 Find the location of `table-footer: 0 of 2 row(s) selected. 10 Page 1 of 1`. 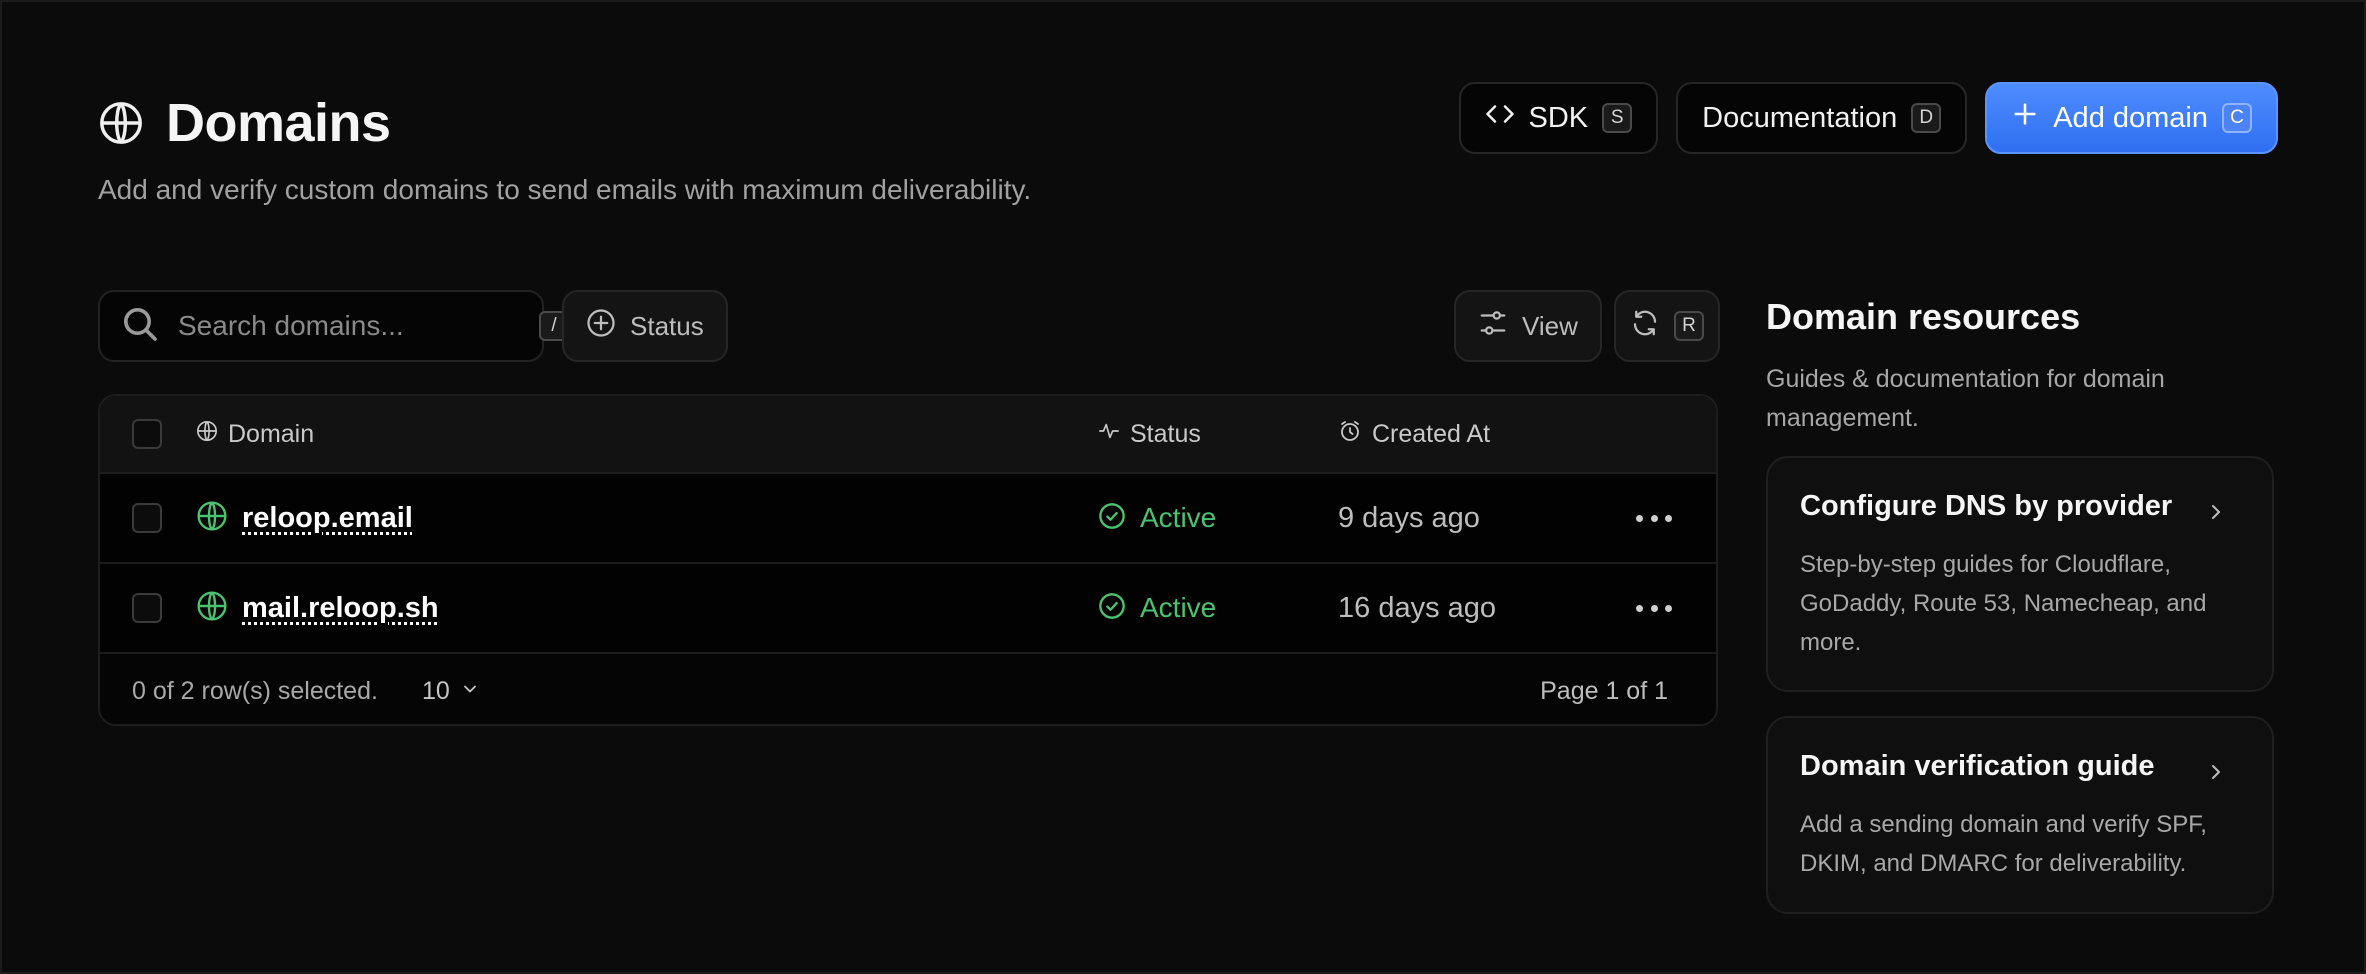

table-footer: 0 of 2 row(s) selected. 10 Page 1 of 1 is located at coordinates (908, 688).